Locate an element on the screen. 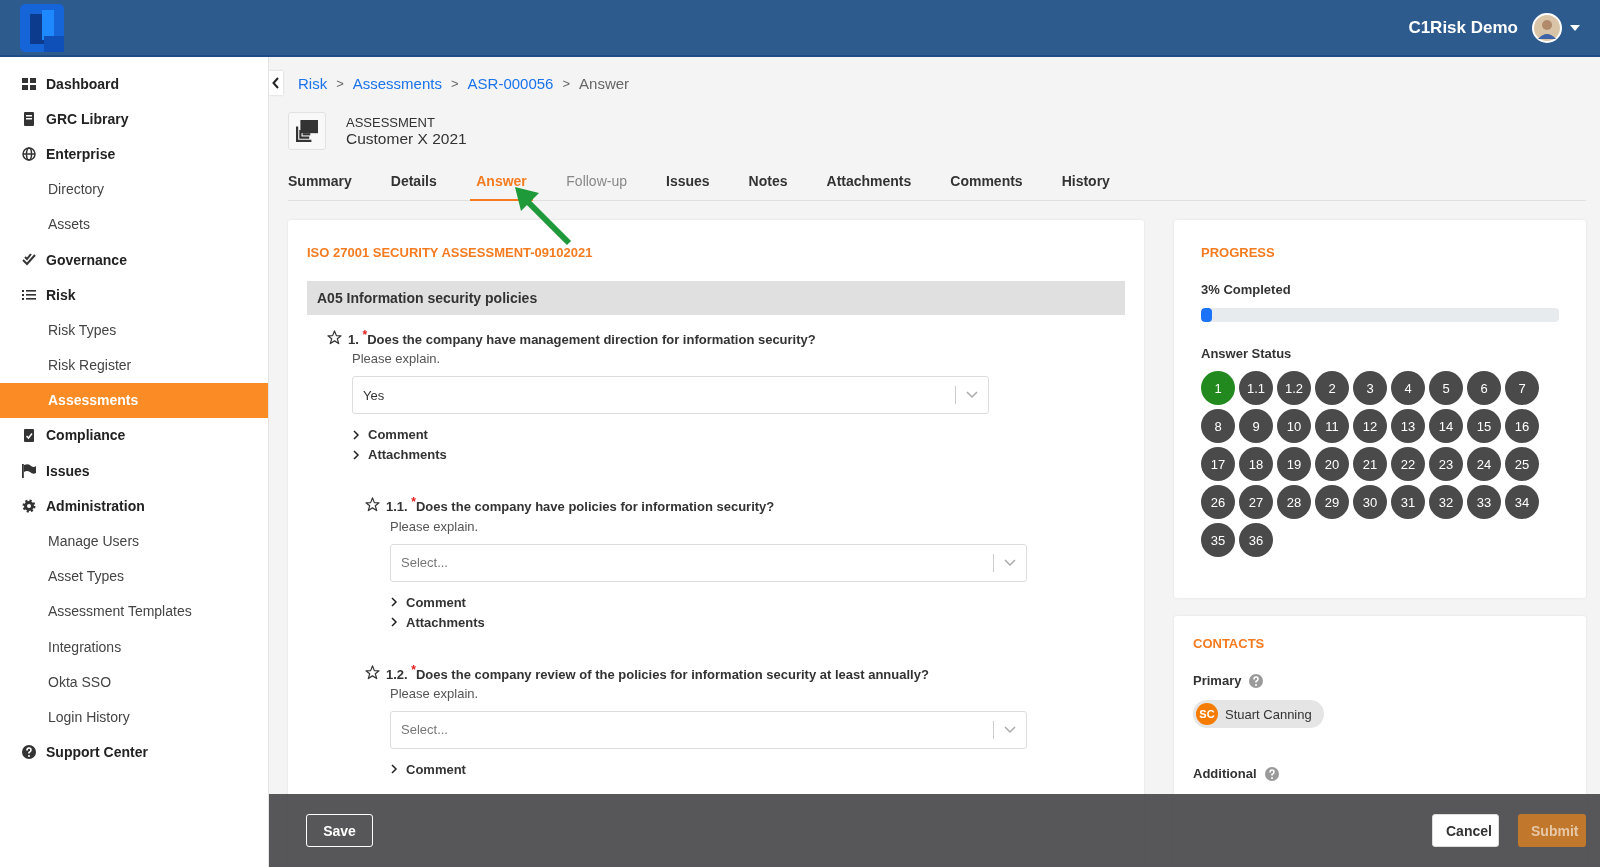  question-status-circle: 15 is located at coordinates (1484, 426).